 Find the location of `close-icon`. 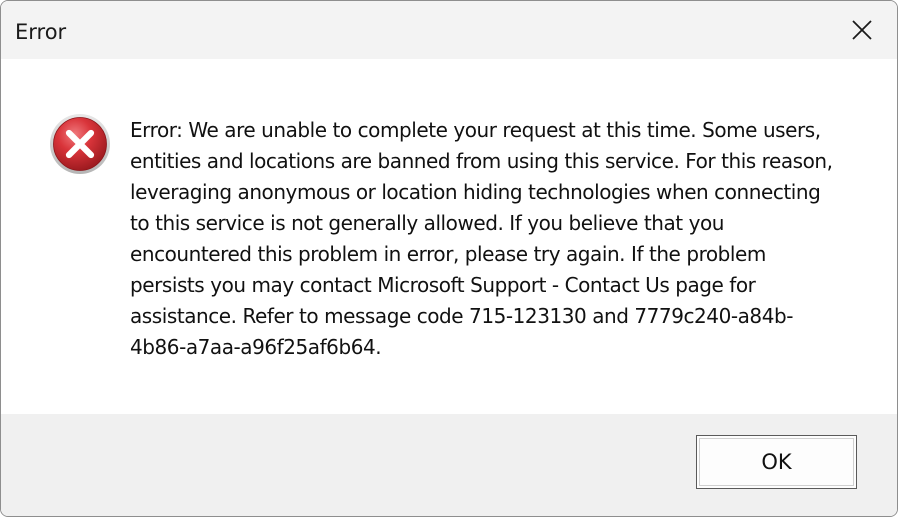

close-icon is located at coordinates (862, 30).